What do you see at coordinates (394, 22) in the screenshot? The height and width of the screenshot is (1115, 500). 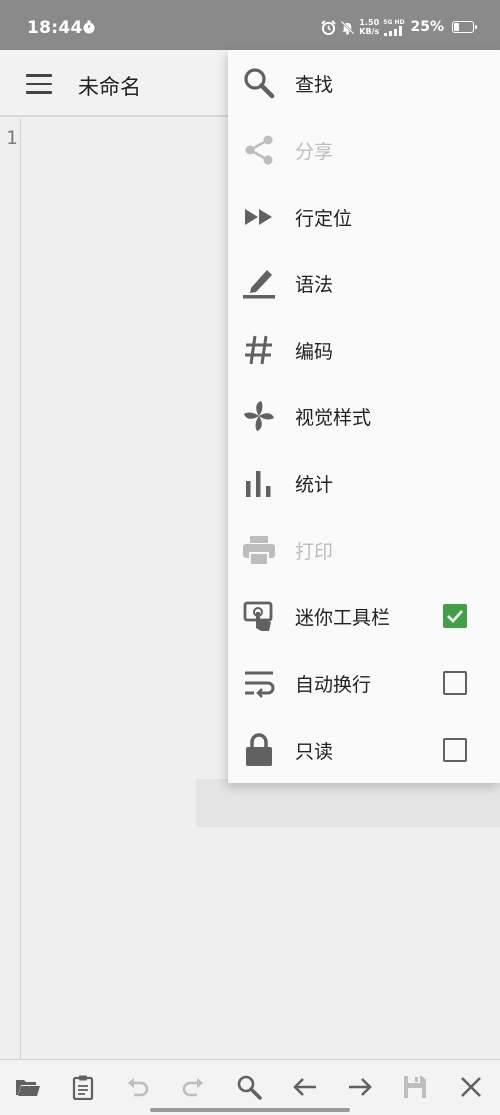 I see `network-type: 5G HD` at bounding box center [394, 22].